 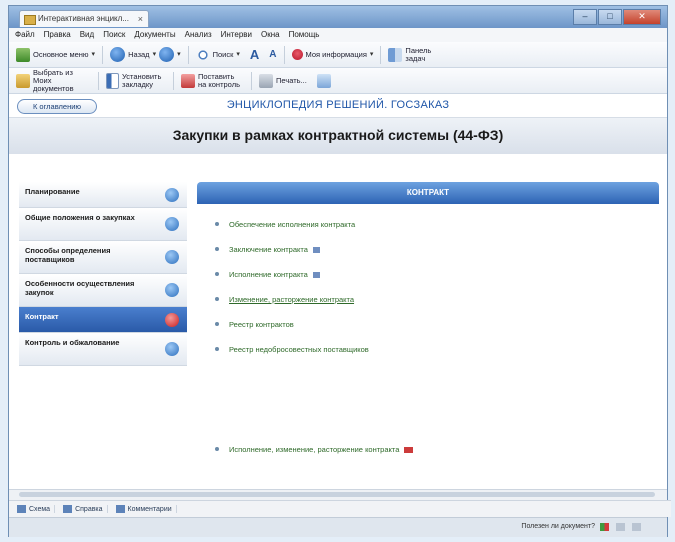 I want to click on list-item: Реестр контрактов, so click(x=437, y=324).